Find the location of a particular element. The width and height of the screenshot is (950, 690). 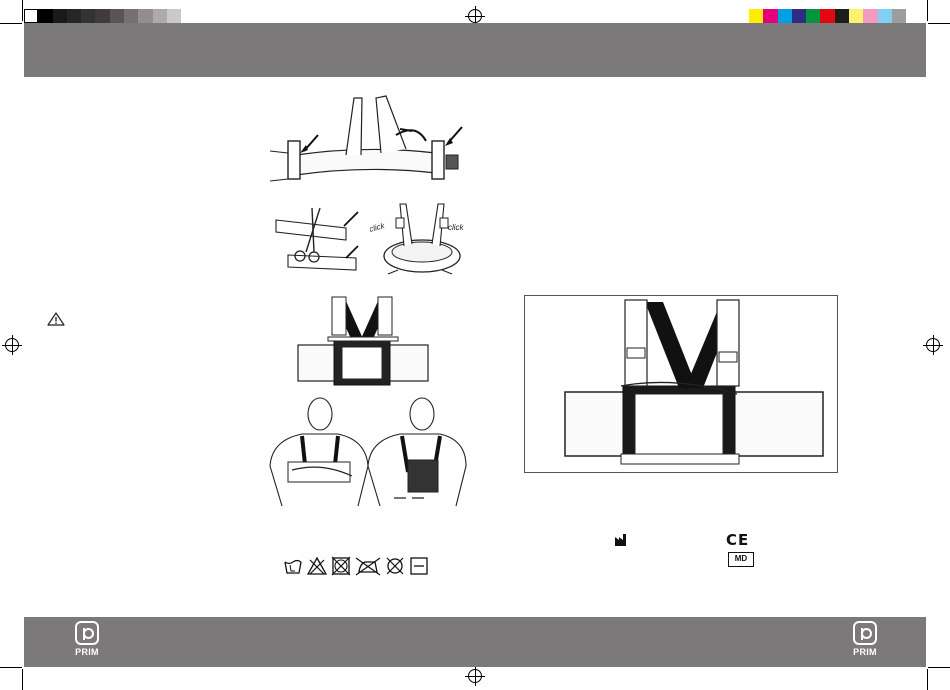

flat-dry-icon is located at coordinates (419, 566).